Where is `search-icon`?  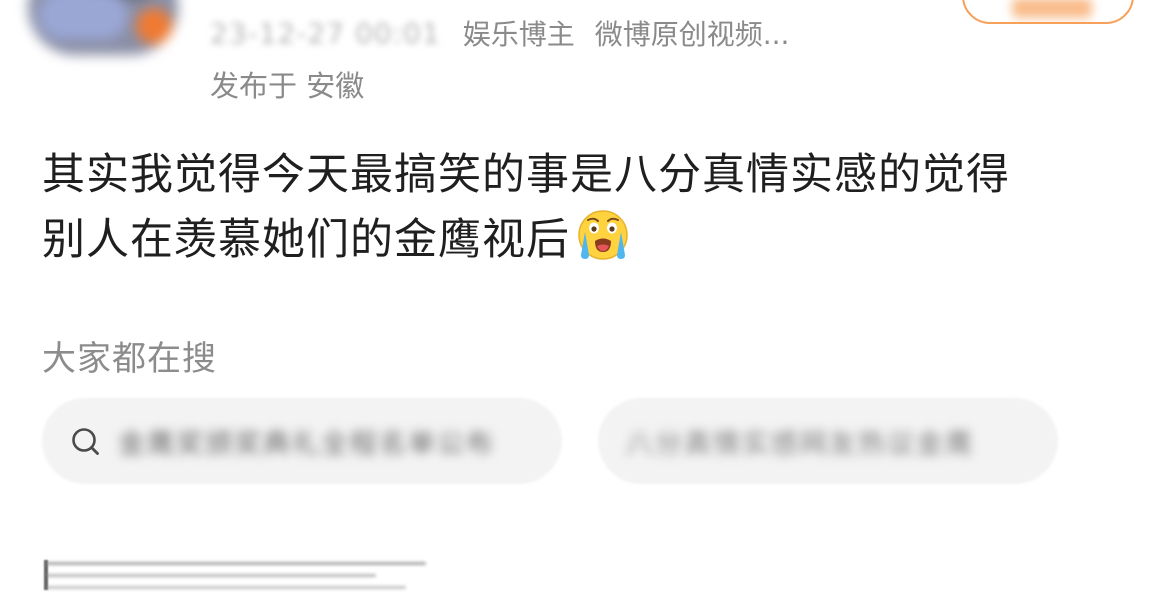 search-icon is located at coordinates (85, 441).